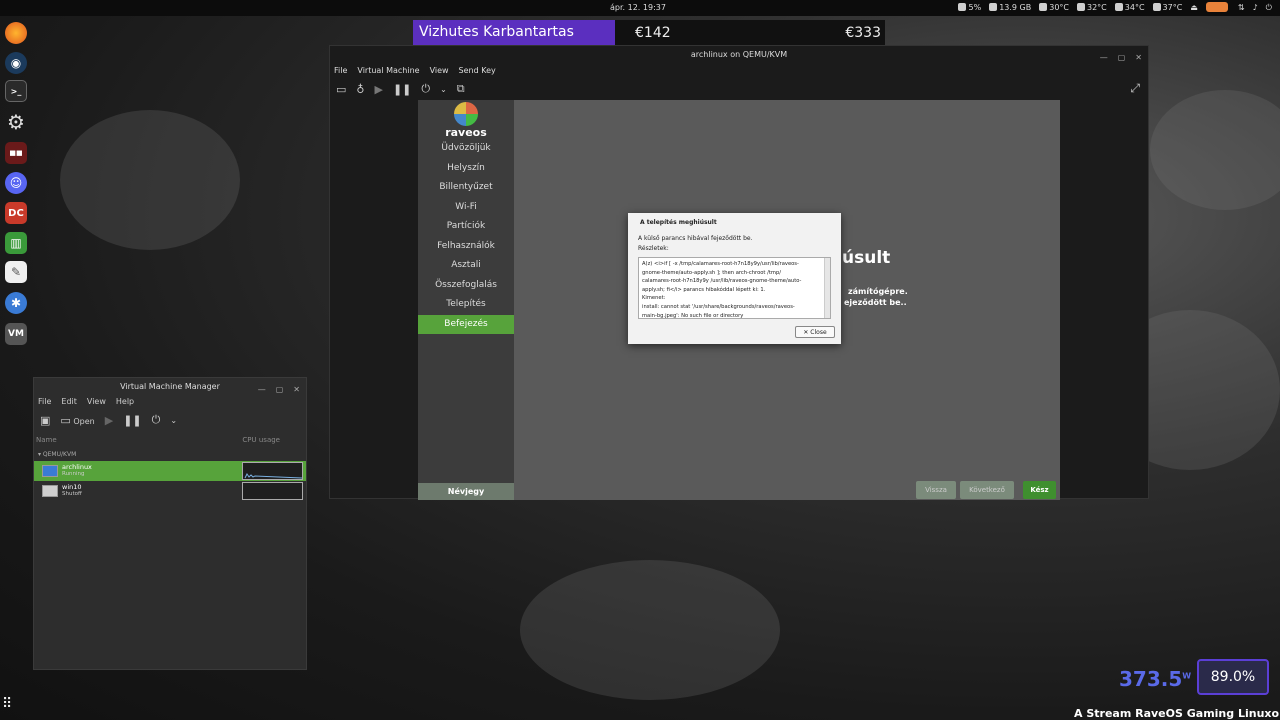  Describe the element at coordinates (638, 7) in the screenshot. I see `clock: ápr. 12. 19:37` at that location.